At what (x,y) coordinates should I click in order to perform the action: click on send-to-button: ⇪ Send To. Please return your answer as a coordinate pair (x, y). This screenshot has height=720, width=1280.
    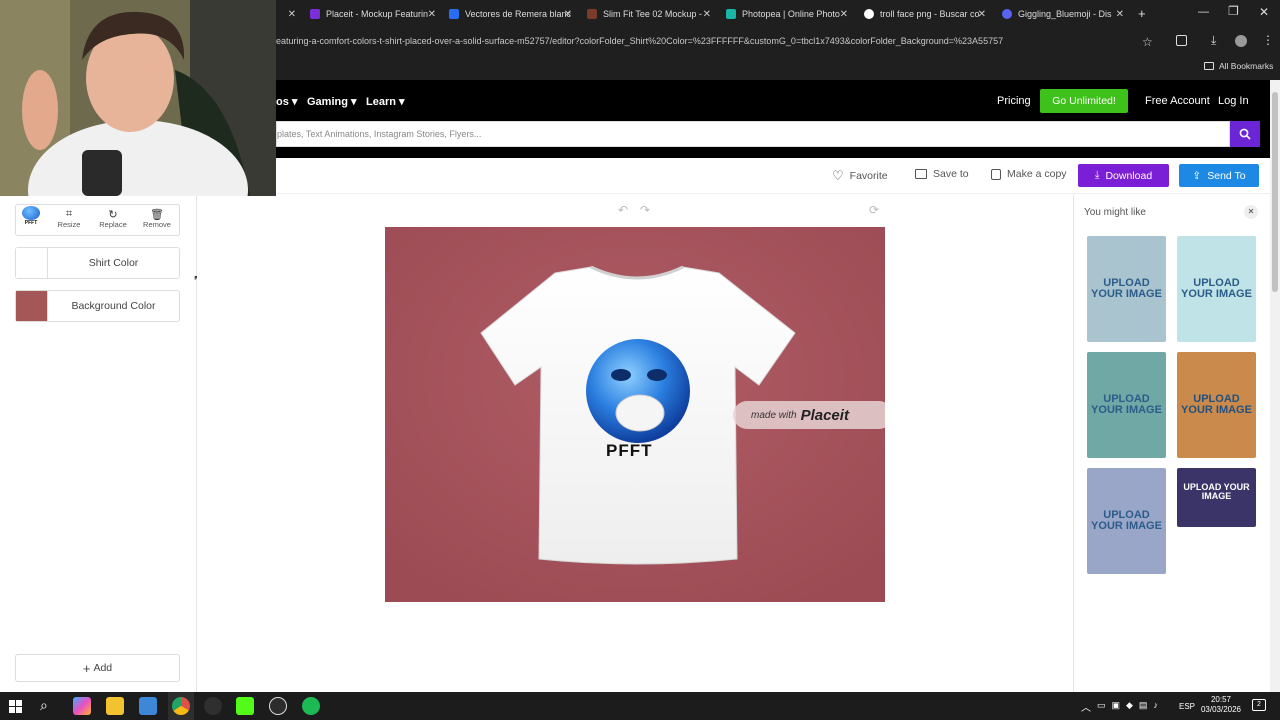
    Looking at the image, I should click on (1219, 175).